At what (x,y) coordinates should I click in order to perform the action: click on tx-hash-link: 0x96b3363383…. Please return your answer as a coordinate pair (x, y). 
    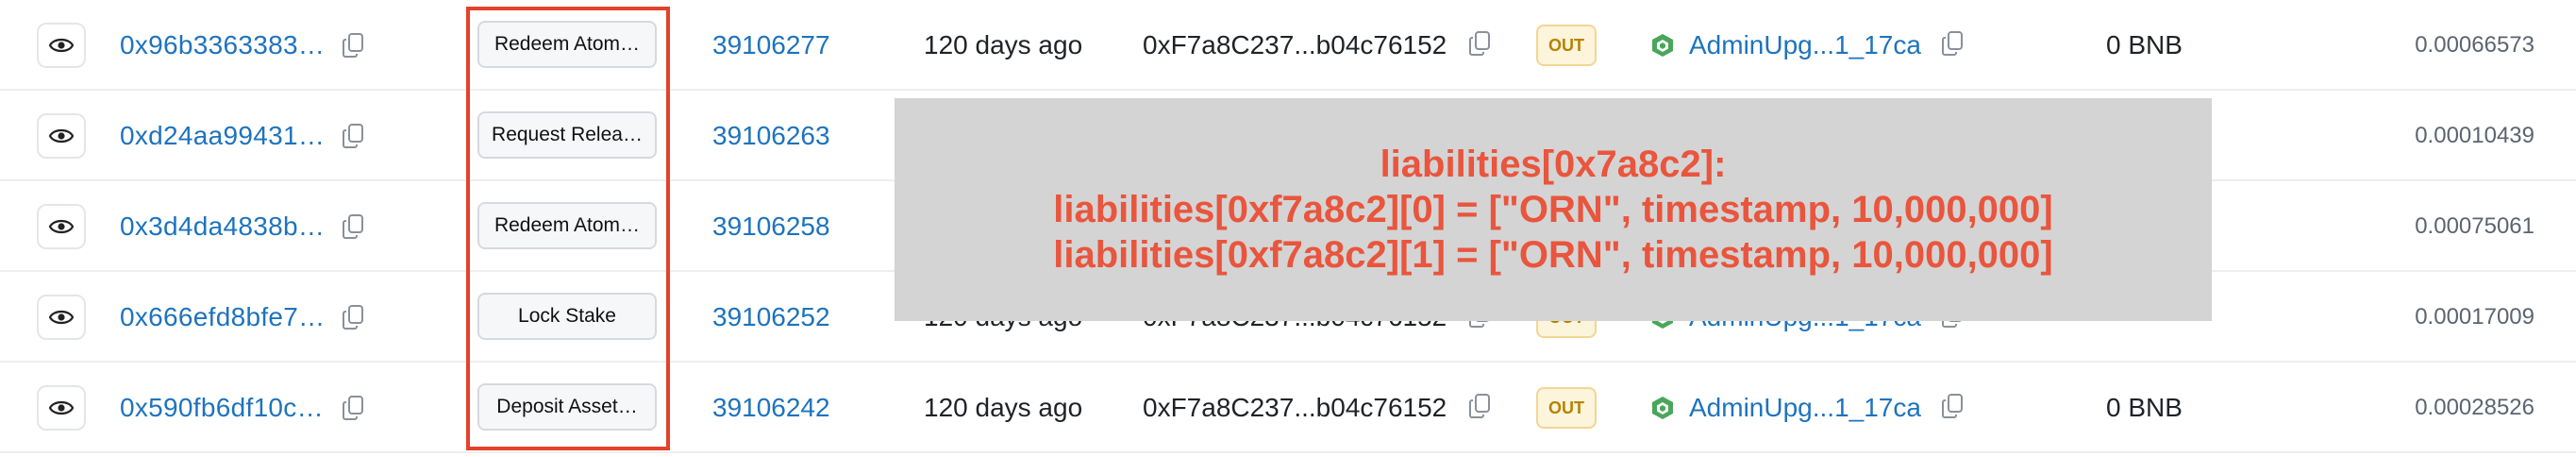
    Looking at the image, I should click on (222, 45).